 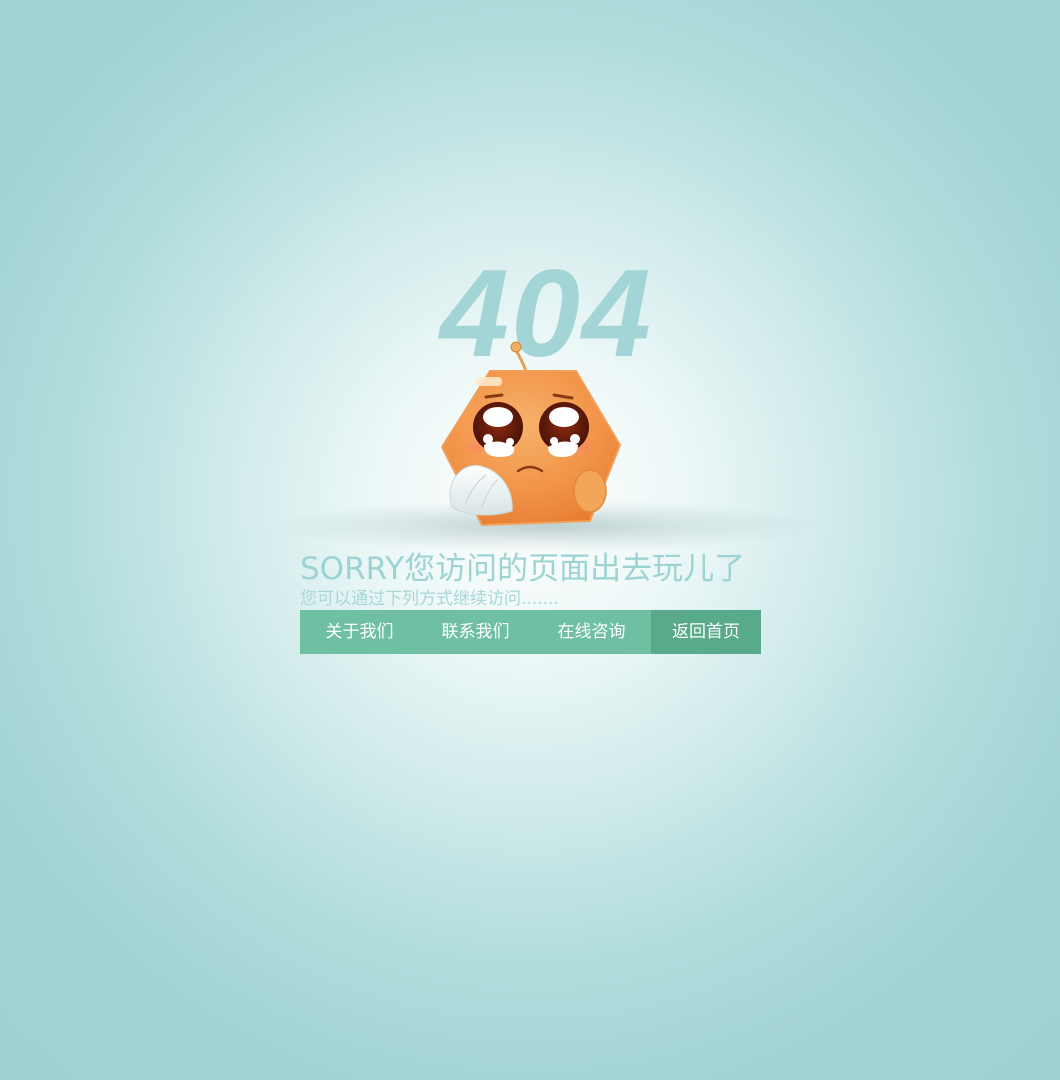 I want to click on contact-us-button: 联系我们, so click(x=475, y=632).